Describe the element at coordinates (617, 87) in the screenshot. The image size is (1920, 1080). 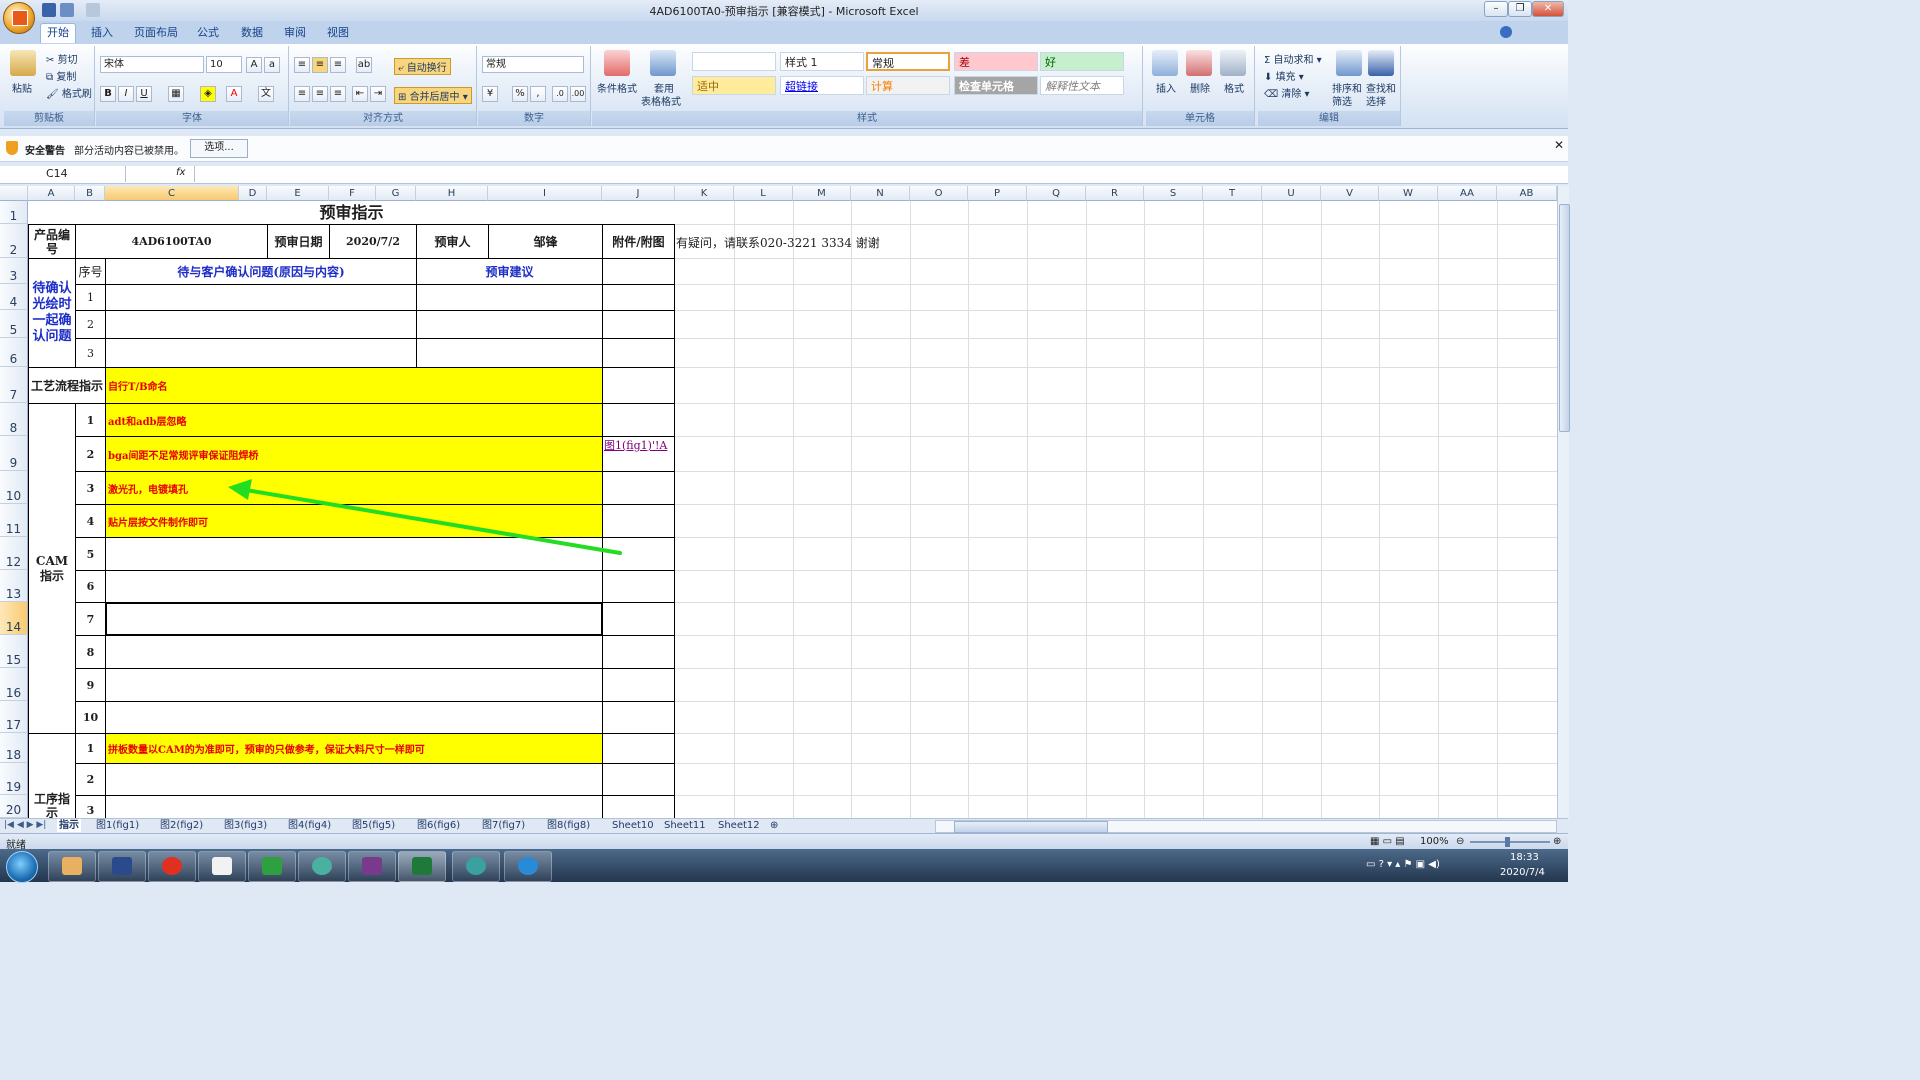
I see `conditional-format-button: 条件格式` at that location.